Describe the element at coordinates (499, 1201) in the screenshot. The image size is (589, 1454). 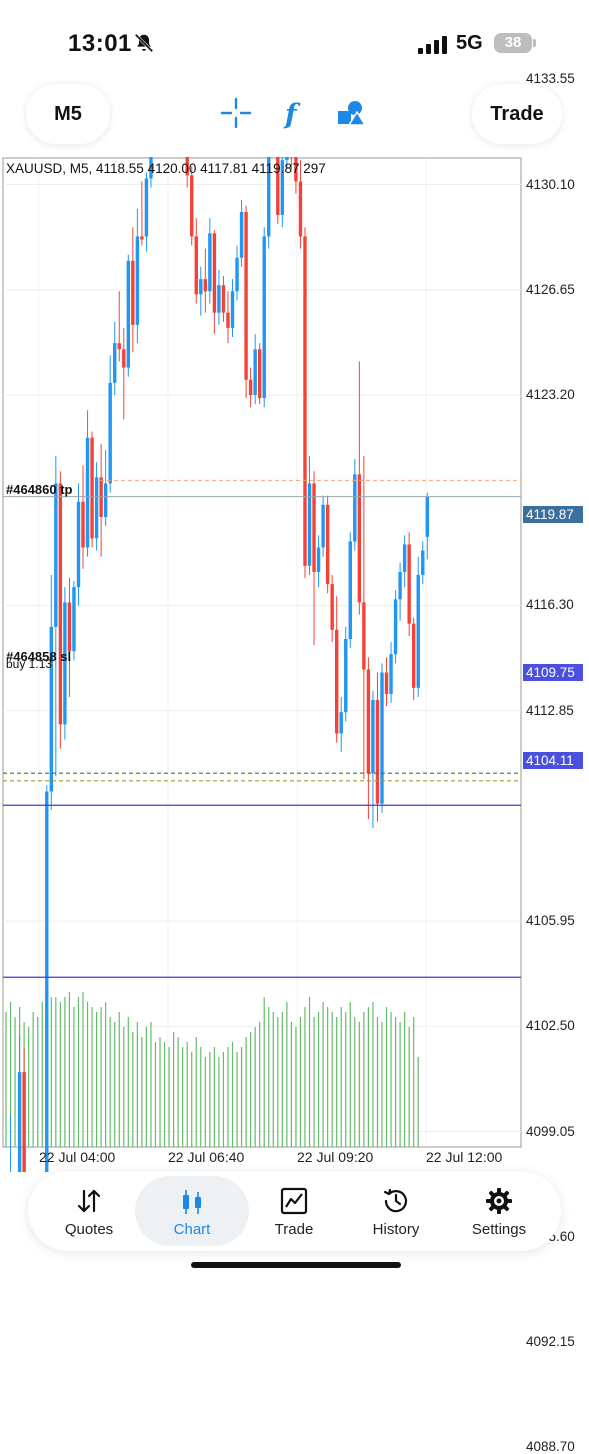
I see `settings-icon` at that location.